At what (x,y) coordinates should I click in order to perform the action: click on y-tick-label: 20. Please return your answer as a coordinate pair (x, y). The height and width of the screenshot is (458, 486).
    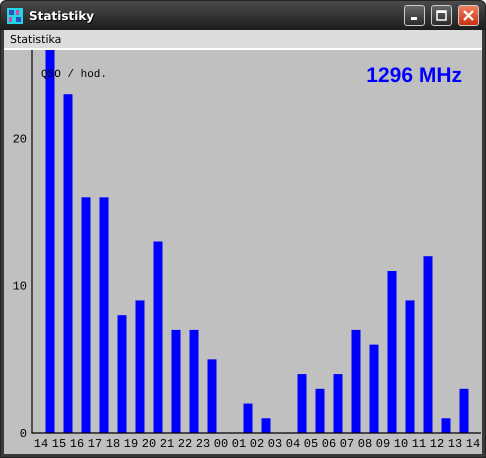
    Looking at the image, I should click on (19, 139).